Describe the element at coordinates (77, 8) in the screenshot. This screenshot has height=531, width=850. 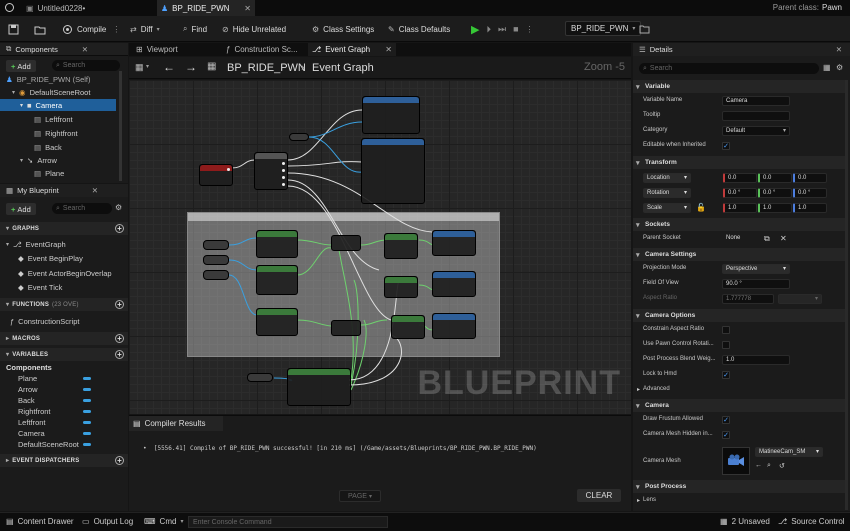
I see `tab-untitled: ▣ Untitled0228•` at that location.